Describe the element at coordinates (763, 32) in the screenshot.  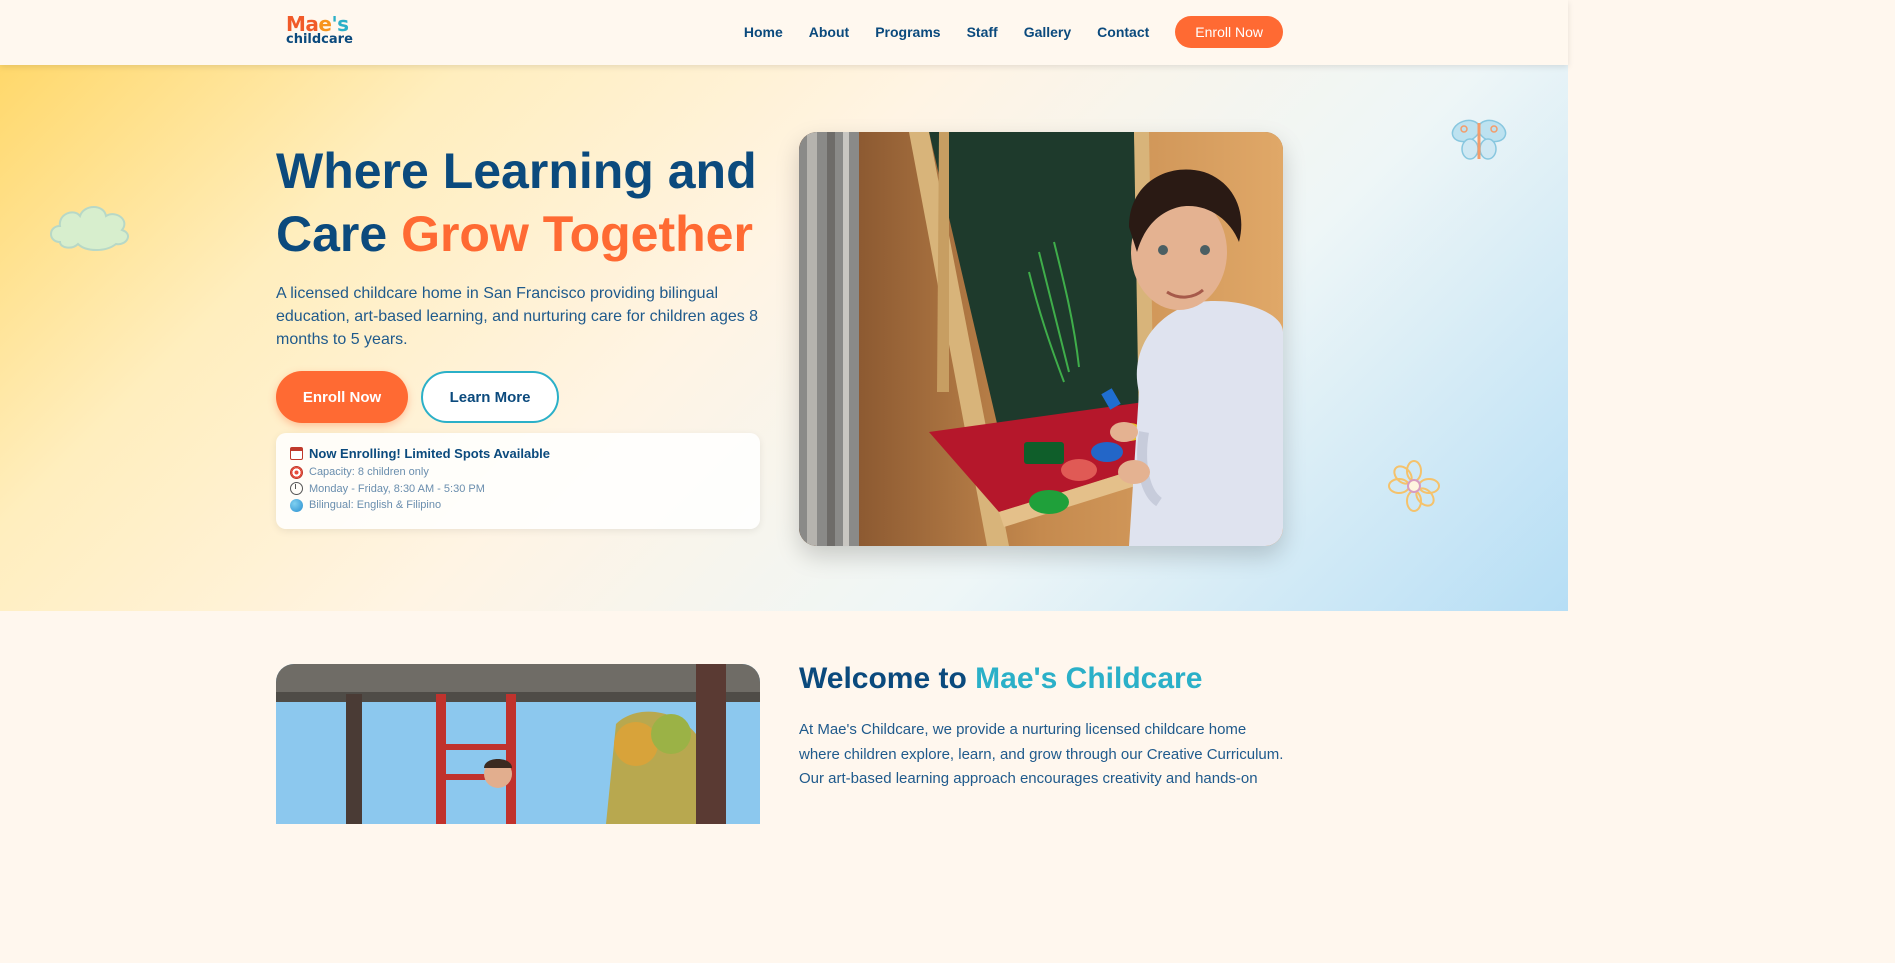
I see `nav-home: Home` at that location.